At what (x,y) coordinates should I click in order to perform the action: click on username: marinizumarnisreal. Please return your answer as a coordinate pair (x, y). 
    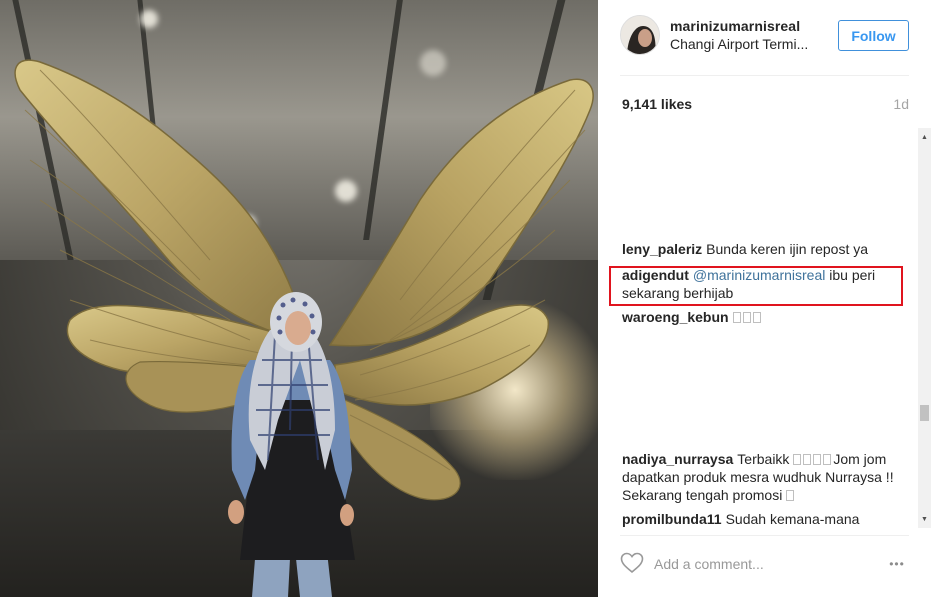
    Looking at the image, I should click on (735, 26).